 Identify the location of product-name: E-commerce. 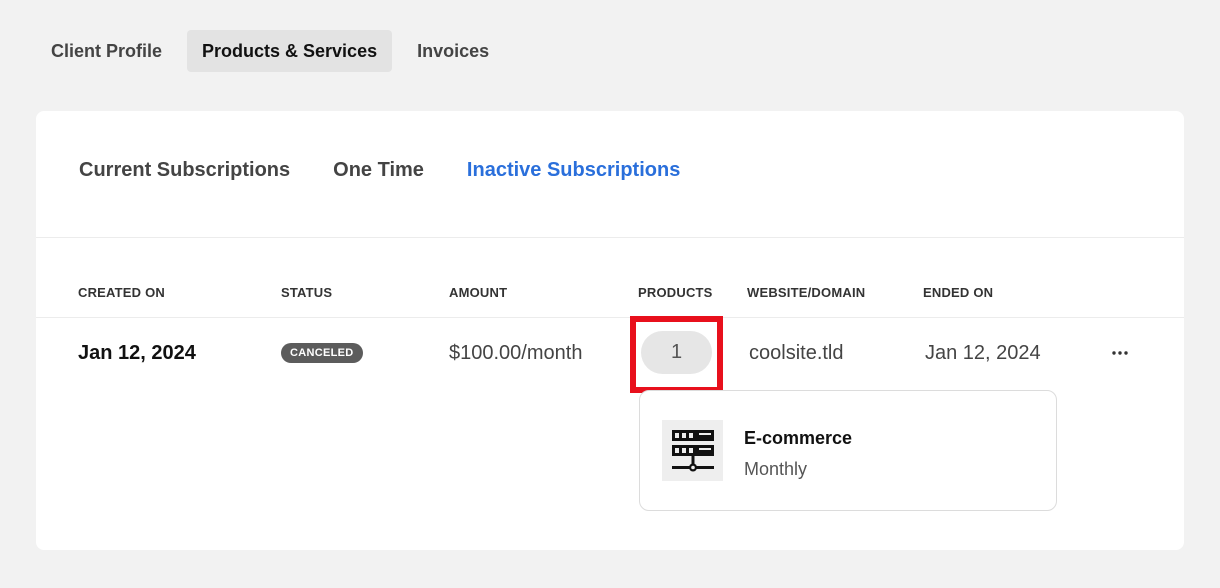
(798, 438).